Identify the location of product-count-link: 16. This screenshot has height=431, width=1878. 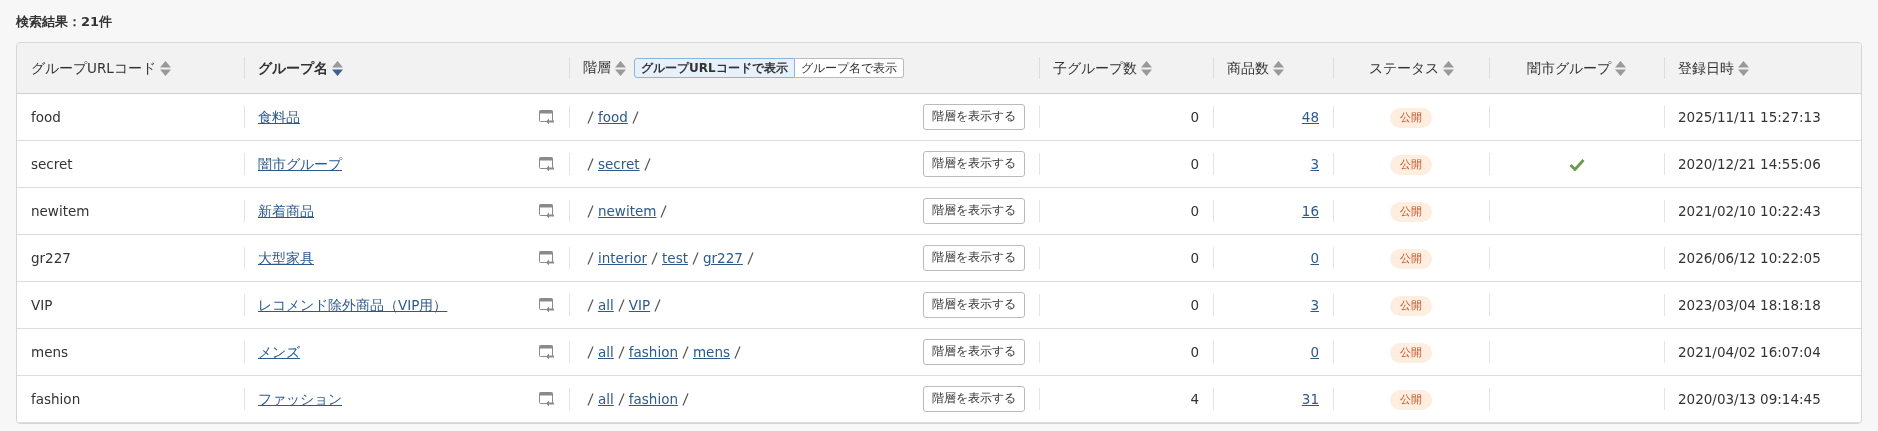
(1310, 210).